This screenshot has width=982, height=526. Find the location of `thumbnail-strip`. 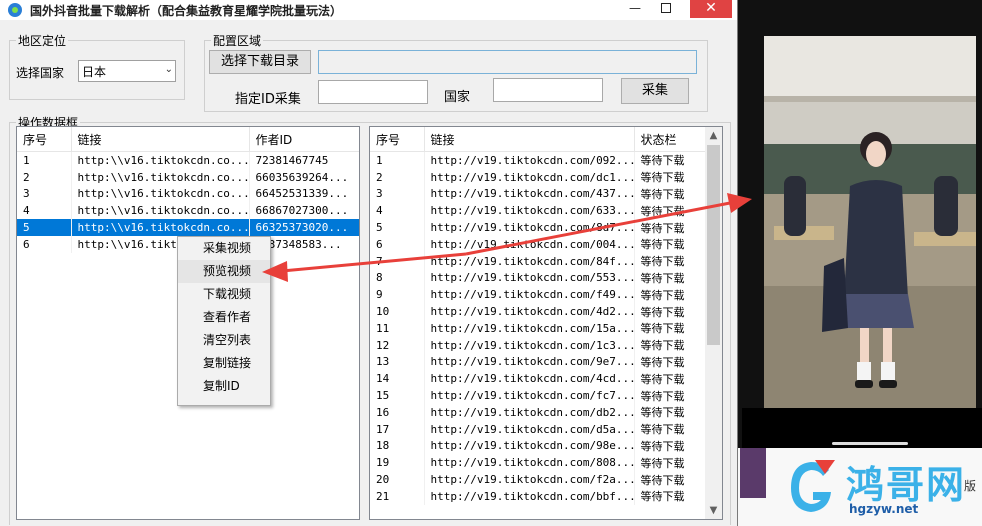

thumbnail-strip is located at coordinates (753, 473).